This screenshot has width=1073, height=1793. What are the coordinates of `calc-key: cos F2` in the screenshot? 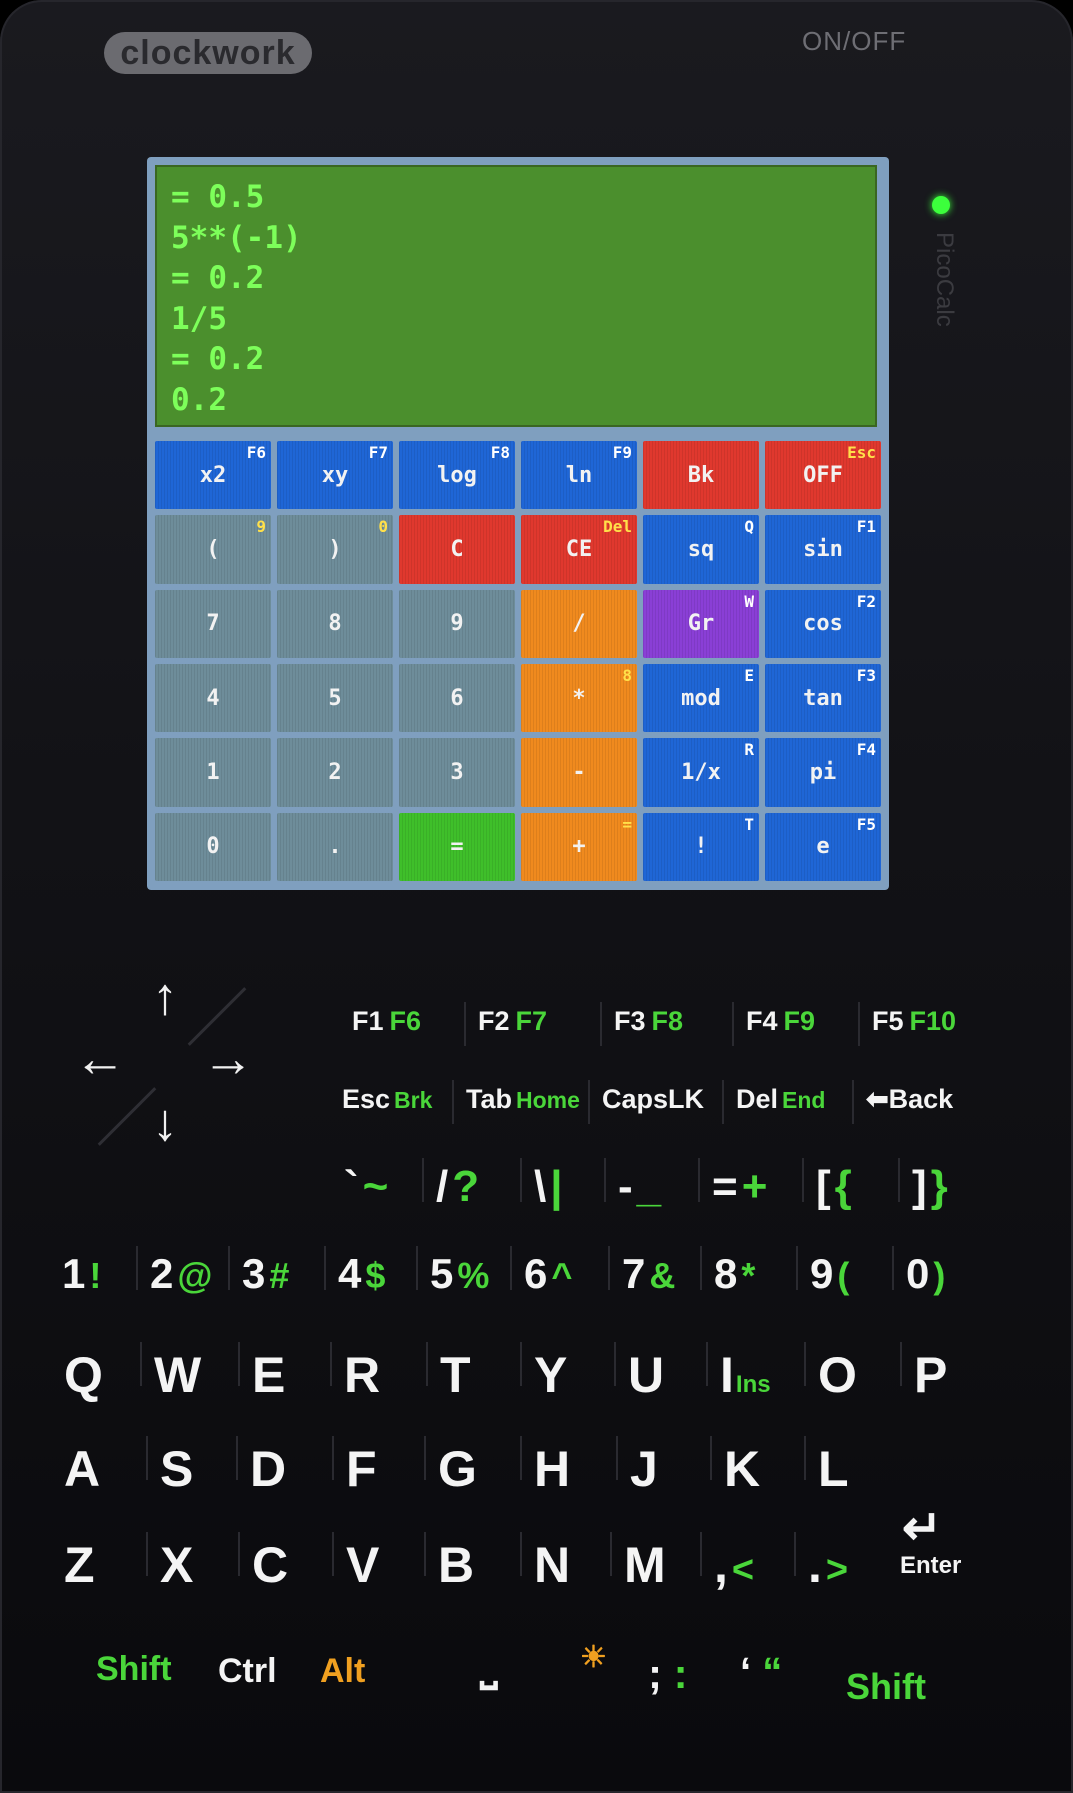 It's located at (823, 623).